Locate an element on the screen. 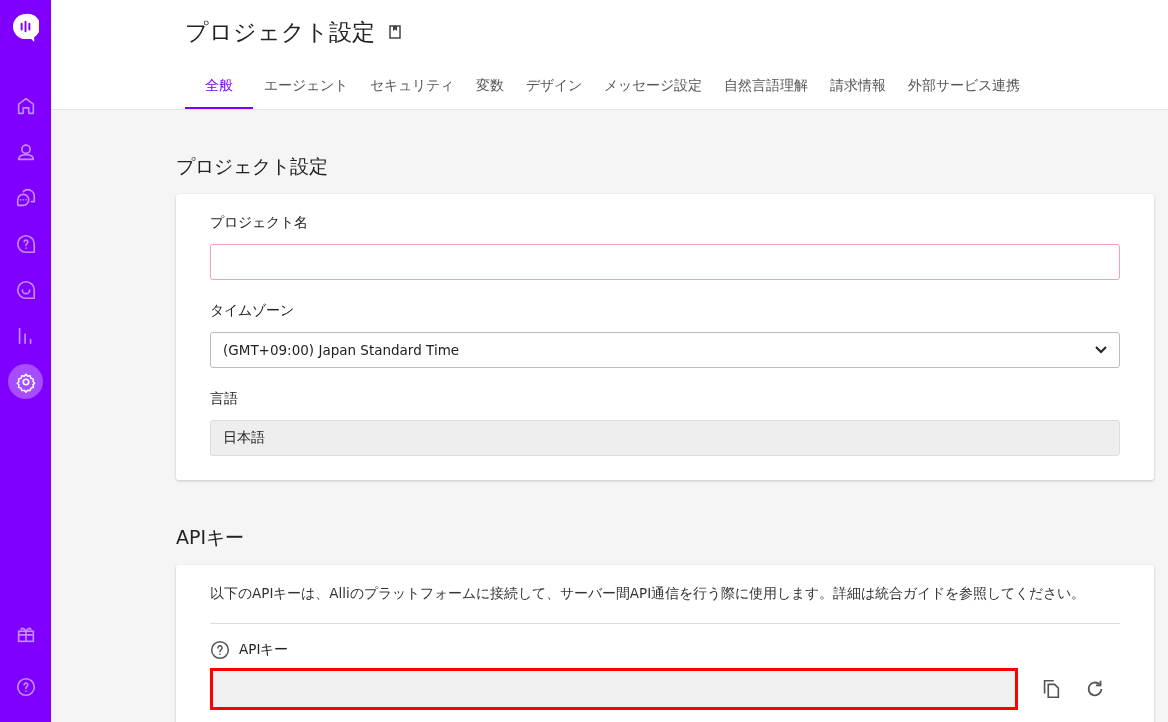 The height and width of the screenshot is (722, 1168). dropdown: (GMT+09:00) Japan Standard Time is located at coordinates (665, 350).